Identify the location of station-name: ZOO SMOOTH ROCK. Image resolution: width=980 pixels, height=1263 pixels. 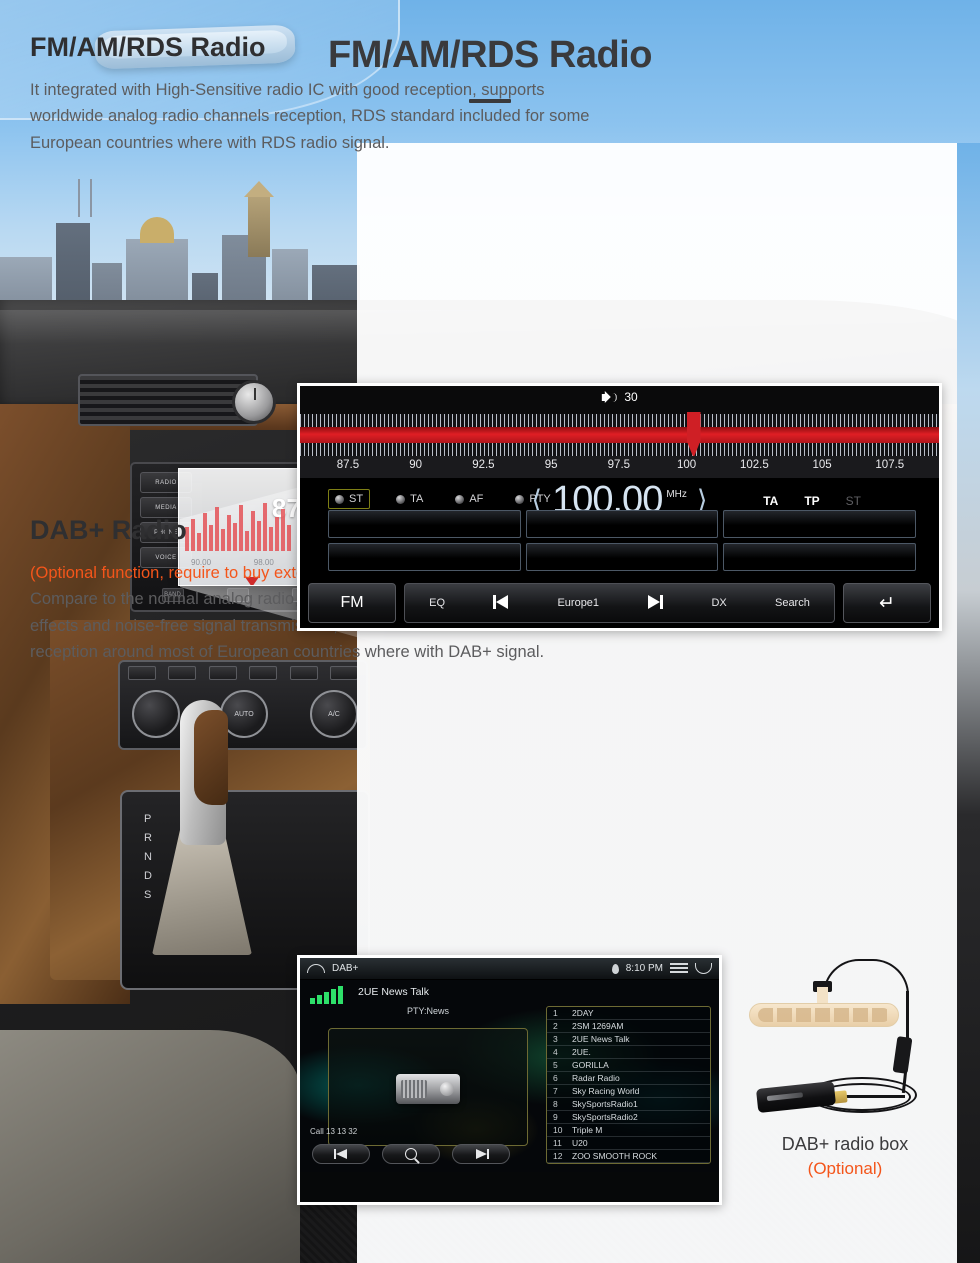
(614, 1156).